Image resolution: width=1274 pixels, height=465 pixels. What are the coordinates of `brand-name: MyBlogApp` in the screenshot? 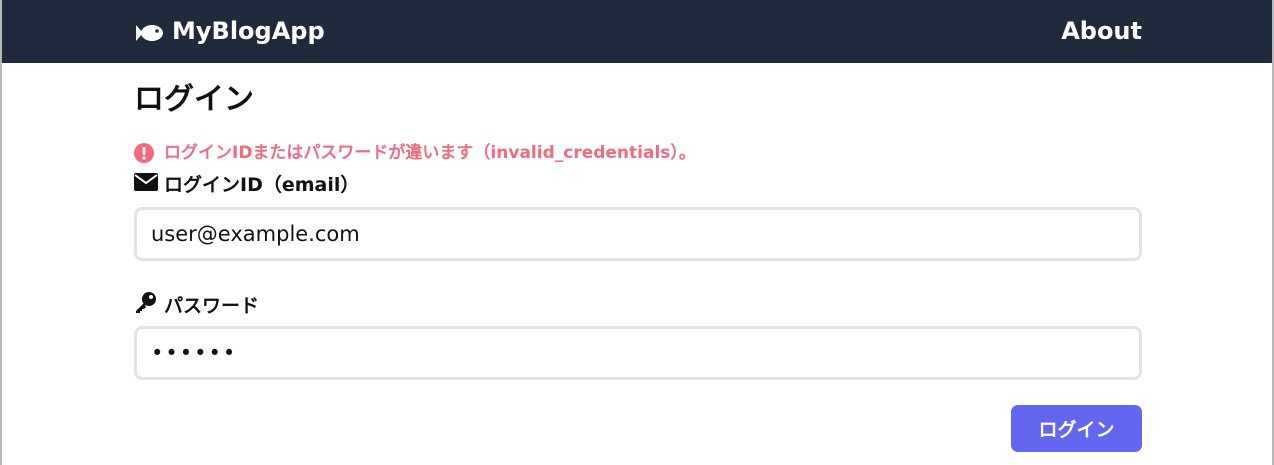 It's located at (248, 31).